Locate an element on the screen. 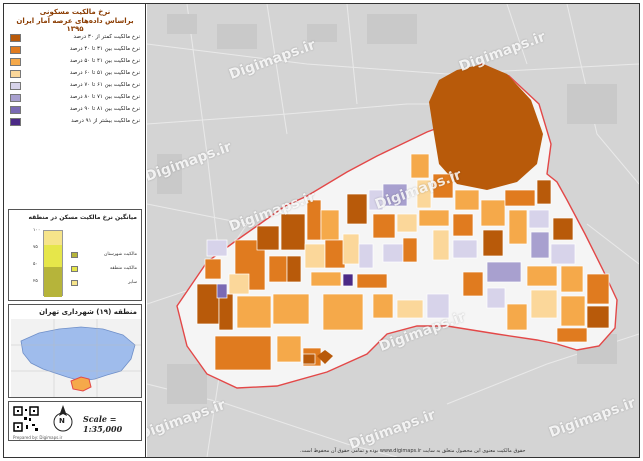  legend-item: نرخ مالکیت بین ۳۱ تا ۴۰ درصد is located at coordinates (75, 51).